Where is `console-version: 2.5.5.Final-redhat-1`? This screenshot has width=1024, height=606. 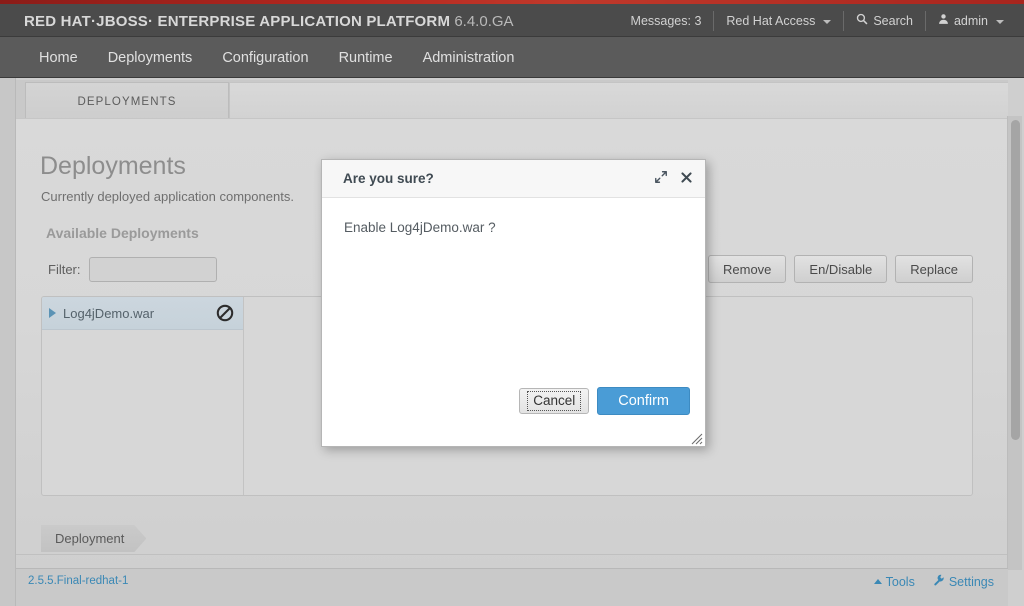
console-version: 2.5.5.Final-redhat-1 is located at coordinates (78, 581).